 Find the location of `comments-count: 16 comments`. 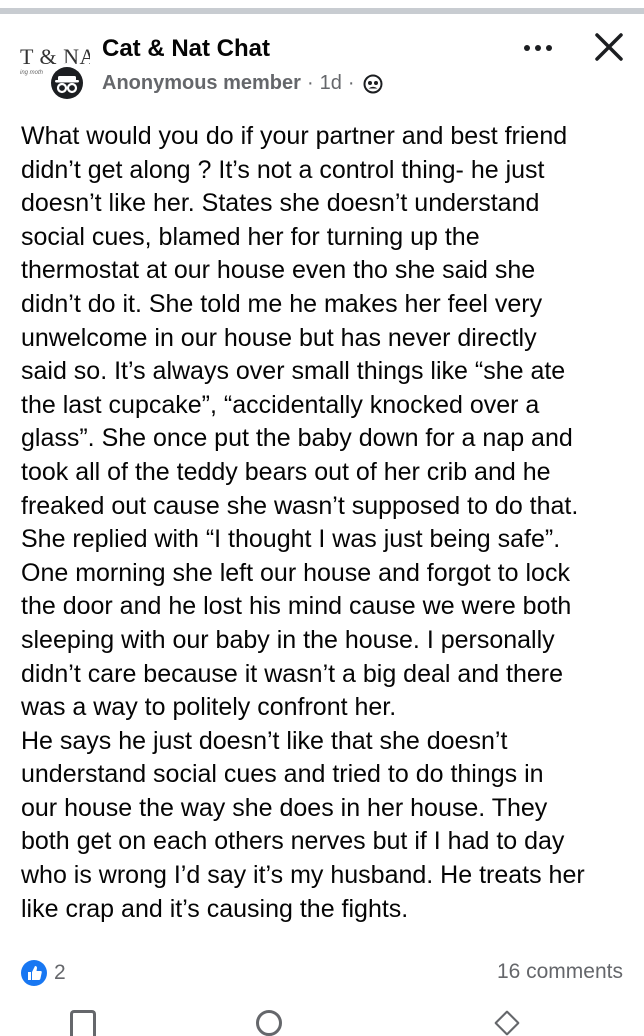

comments-count: 16 comments is located at coordinates (560, 972).